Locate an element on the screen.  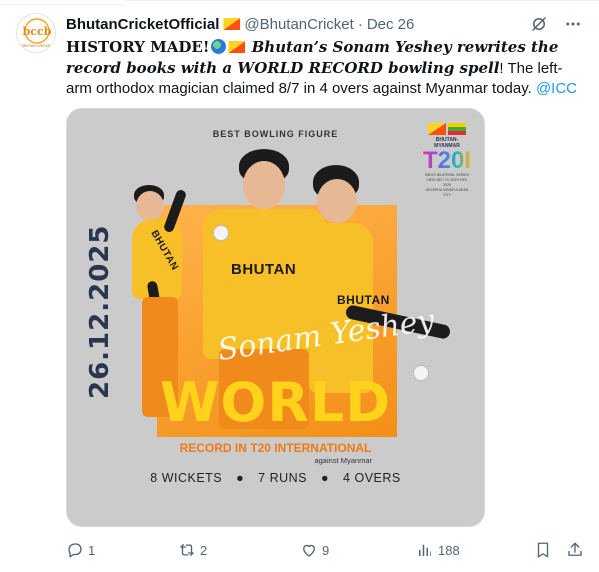
grok-icon is located at coordinates (539, 24).